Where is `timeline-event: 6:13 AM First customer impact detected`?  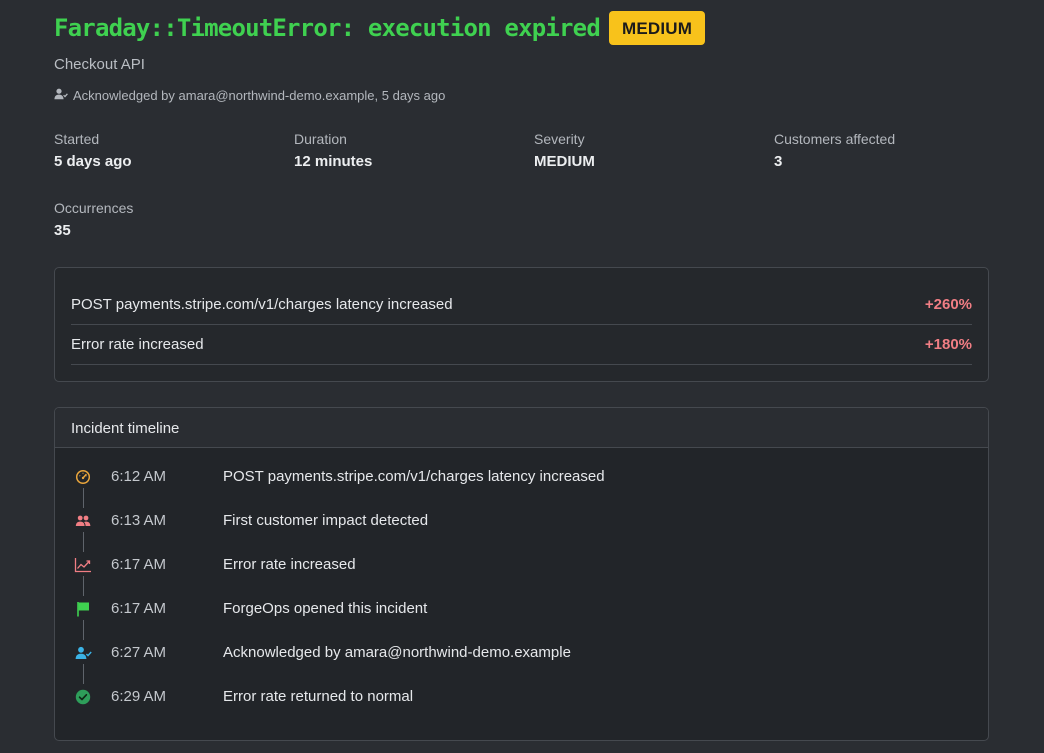
timeline-event: 6:13 AM First customer impact detected is located at coordinates (521, 525).